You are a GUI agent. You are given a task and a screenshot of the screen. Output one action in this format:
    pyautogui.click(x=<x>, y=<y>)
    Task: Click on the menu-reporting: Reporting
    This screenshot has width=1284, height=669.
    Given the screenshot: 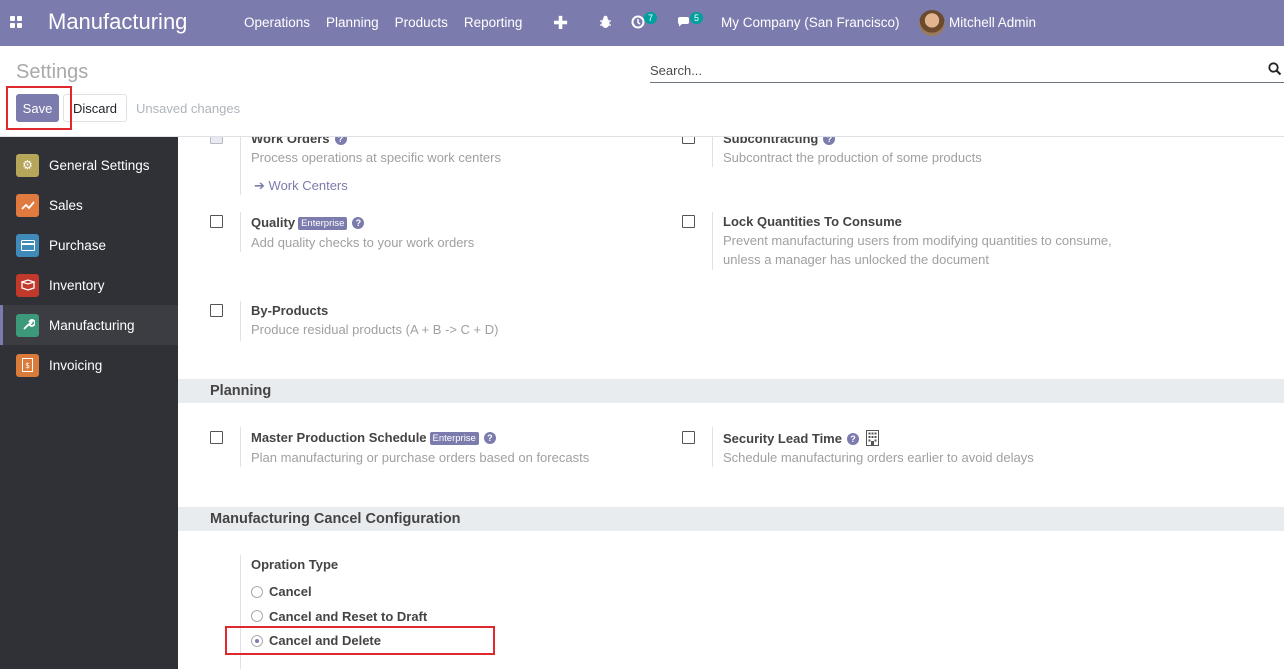 What is the action you would take?
    pyautogui.click(x=493, y=23)
    